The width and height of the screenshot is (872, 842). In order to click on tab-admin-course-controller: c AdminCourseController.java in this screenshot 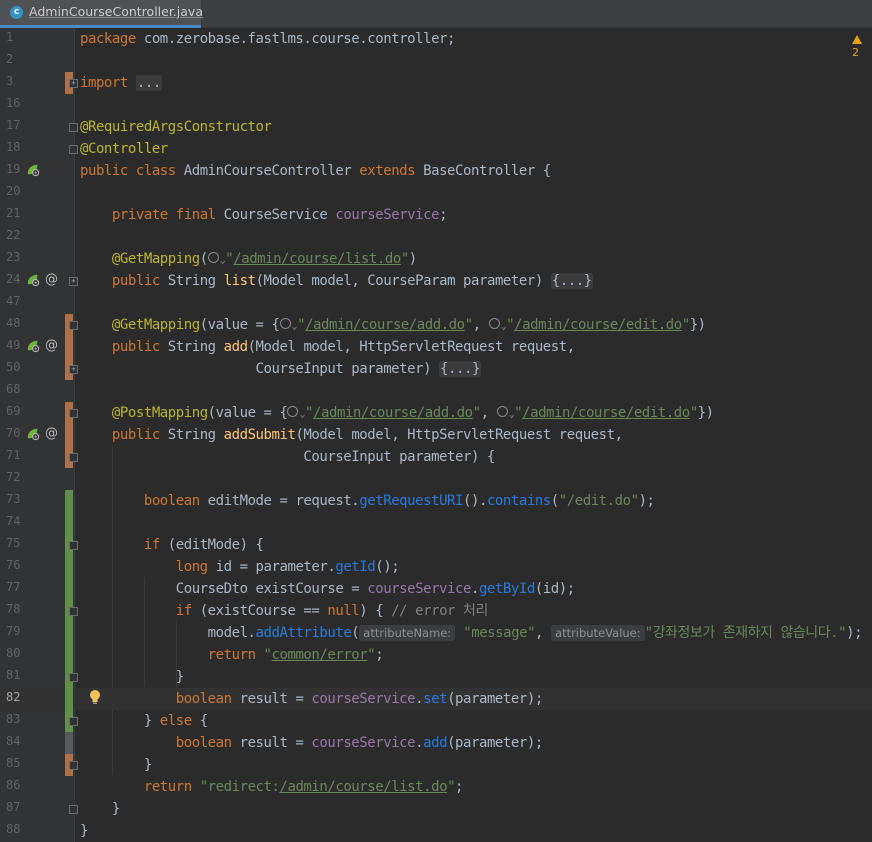, I will do `click(101, 14)`.